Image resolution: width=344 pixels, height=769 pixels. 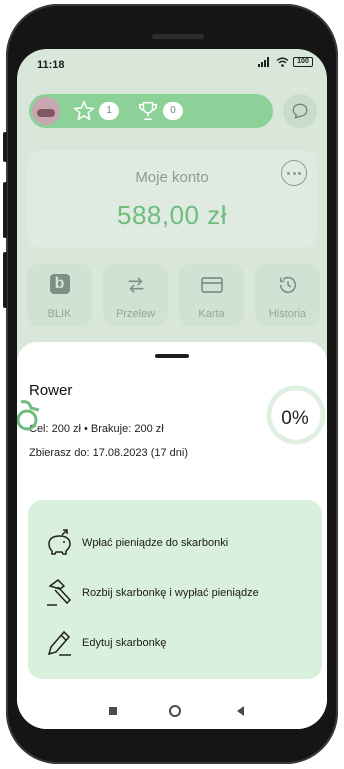 I want to click on system-nav-bar, so click(x=172, y=712).